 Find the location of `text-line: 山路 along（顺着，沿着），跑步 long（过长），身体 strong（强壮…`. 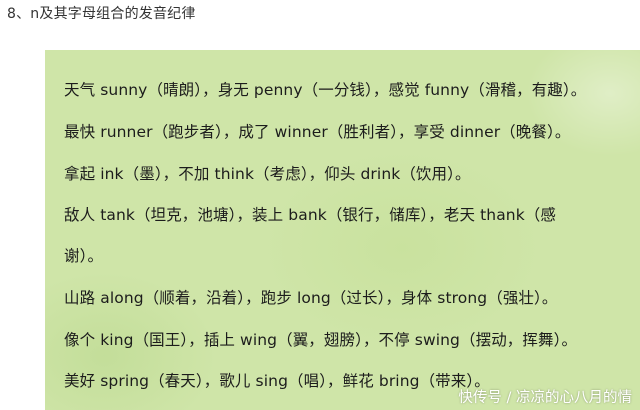

text-line: 山路 along（顺着，沿着），跑步 long（过长），身体 strong（强壮… is located at coordinates (311, 298).